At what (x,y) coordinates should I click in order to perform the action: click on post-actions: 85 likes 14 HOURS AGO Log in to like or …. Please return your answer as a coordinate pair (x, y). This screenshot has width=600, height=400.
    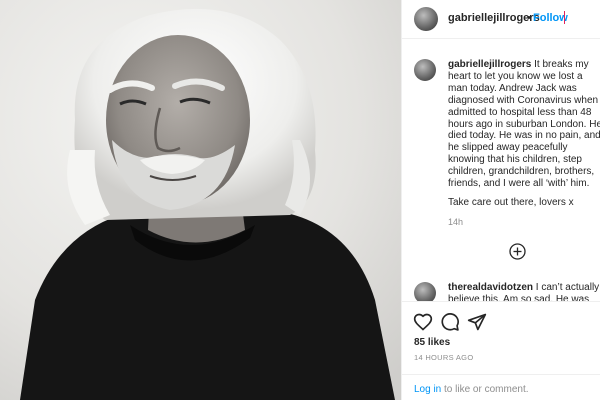
    Looking at the image, I should click on (501, 350).